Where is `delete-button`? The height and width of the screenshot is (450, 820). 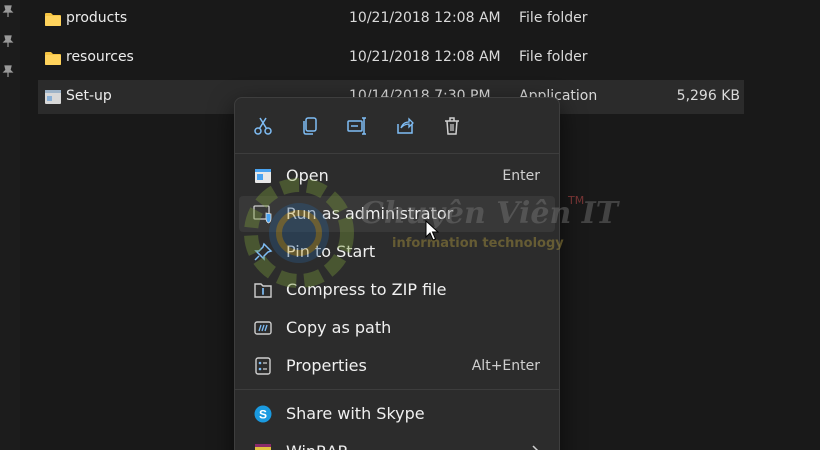
delete-button is located at coordinates (452, 126).